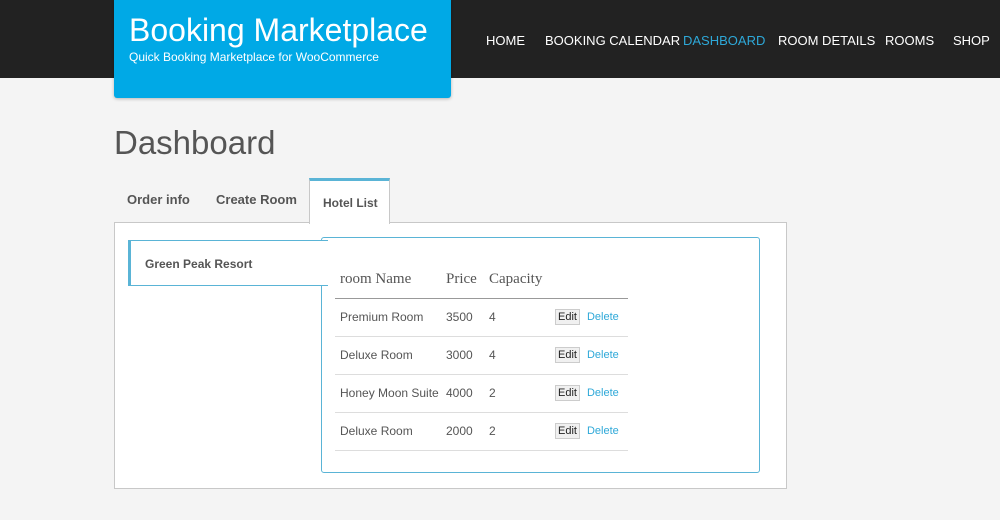 The height and width of the screenshot is (520, 1000). Describe the element at coordinates (256, 199) in the screenshot. I see `tab-create-room: Create Room` at that location.